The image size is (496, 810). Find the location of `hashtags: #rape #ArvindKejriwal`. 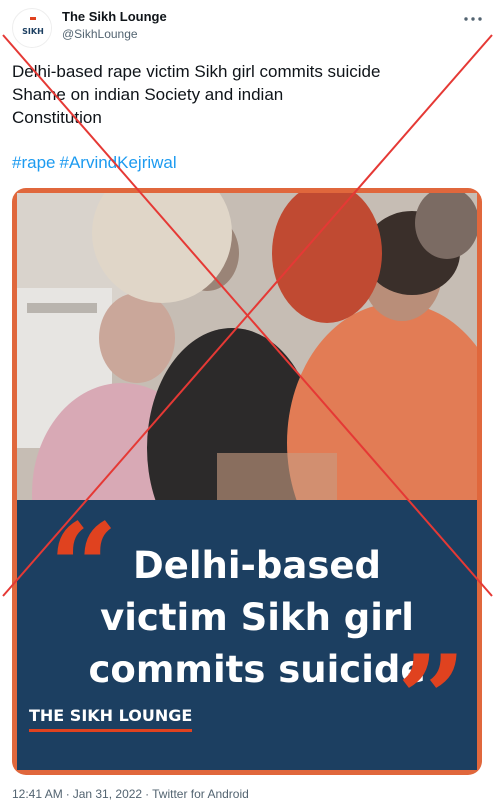

hashtags: #rape #ArvindKejriwal is located at coordinates (96, 163).